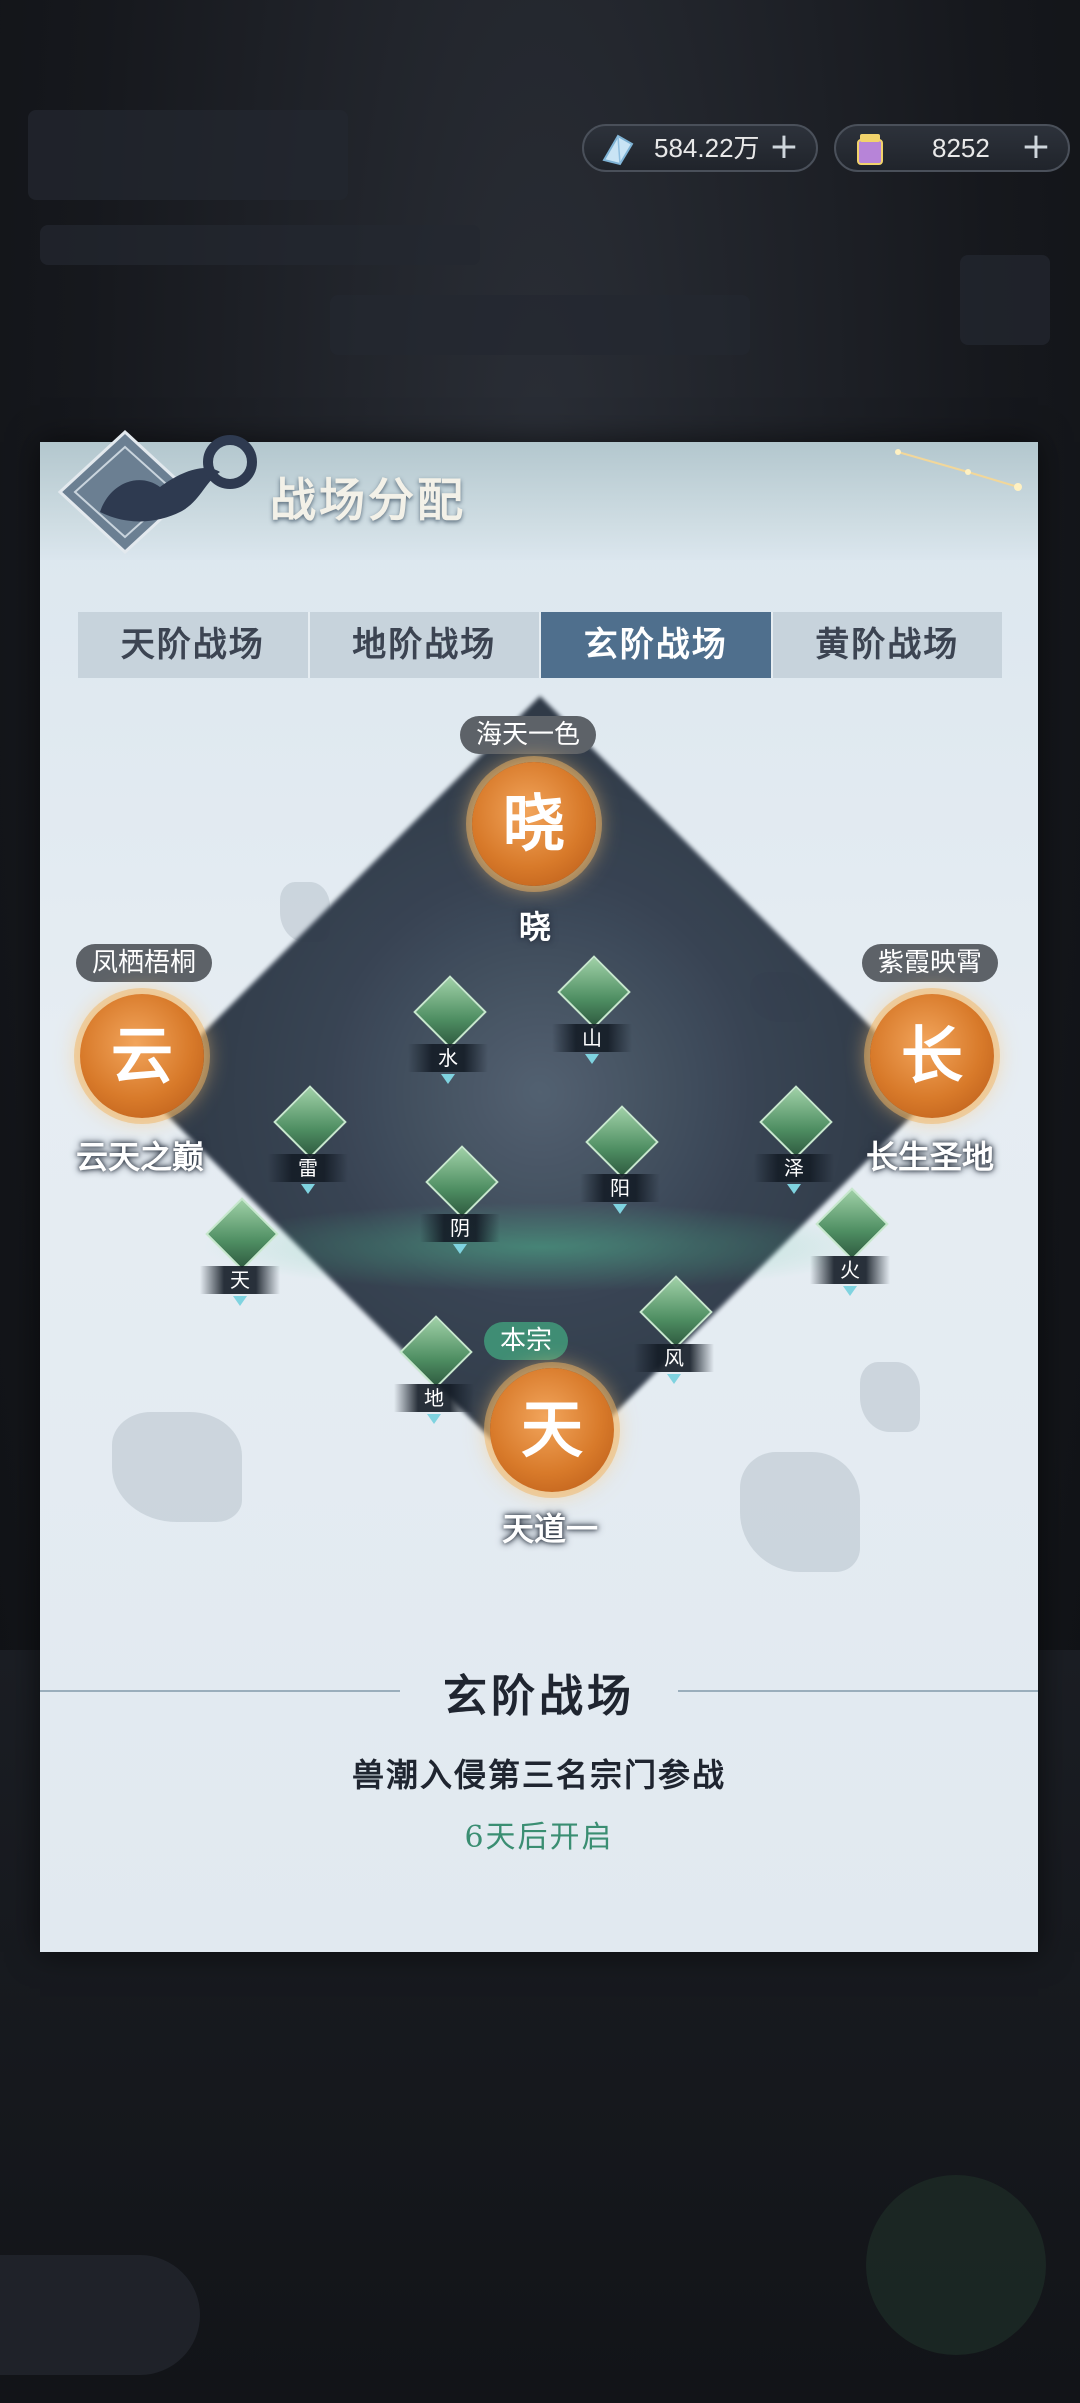  Describe the element at coordinates (538, 1775) in the screenshot. I see `battlefield-description: 兽潮入侵第三名宗门参战` at that location.